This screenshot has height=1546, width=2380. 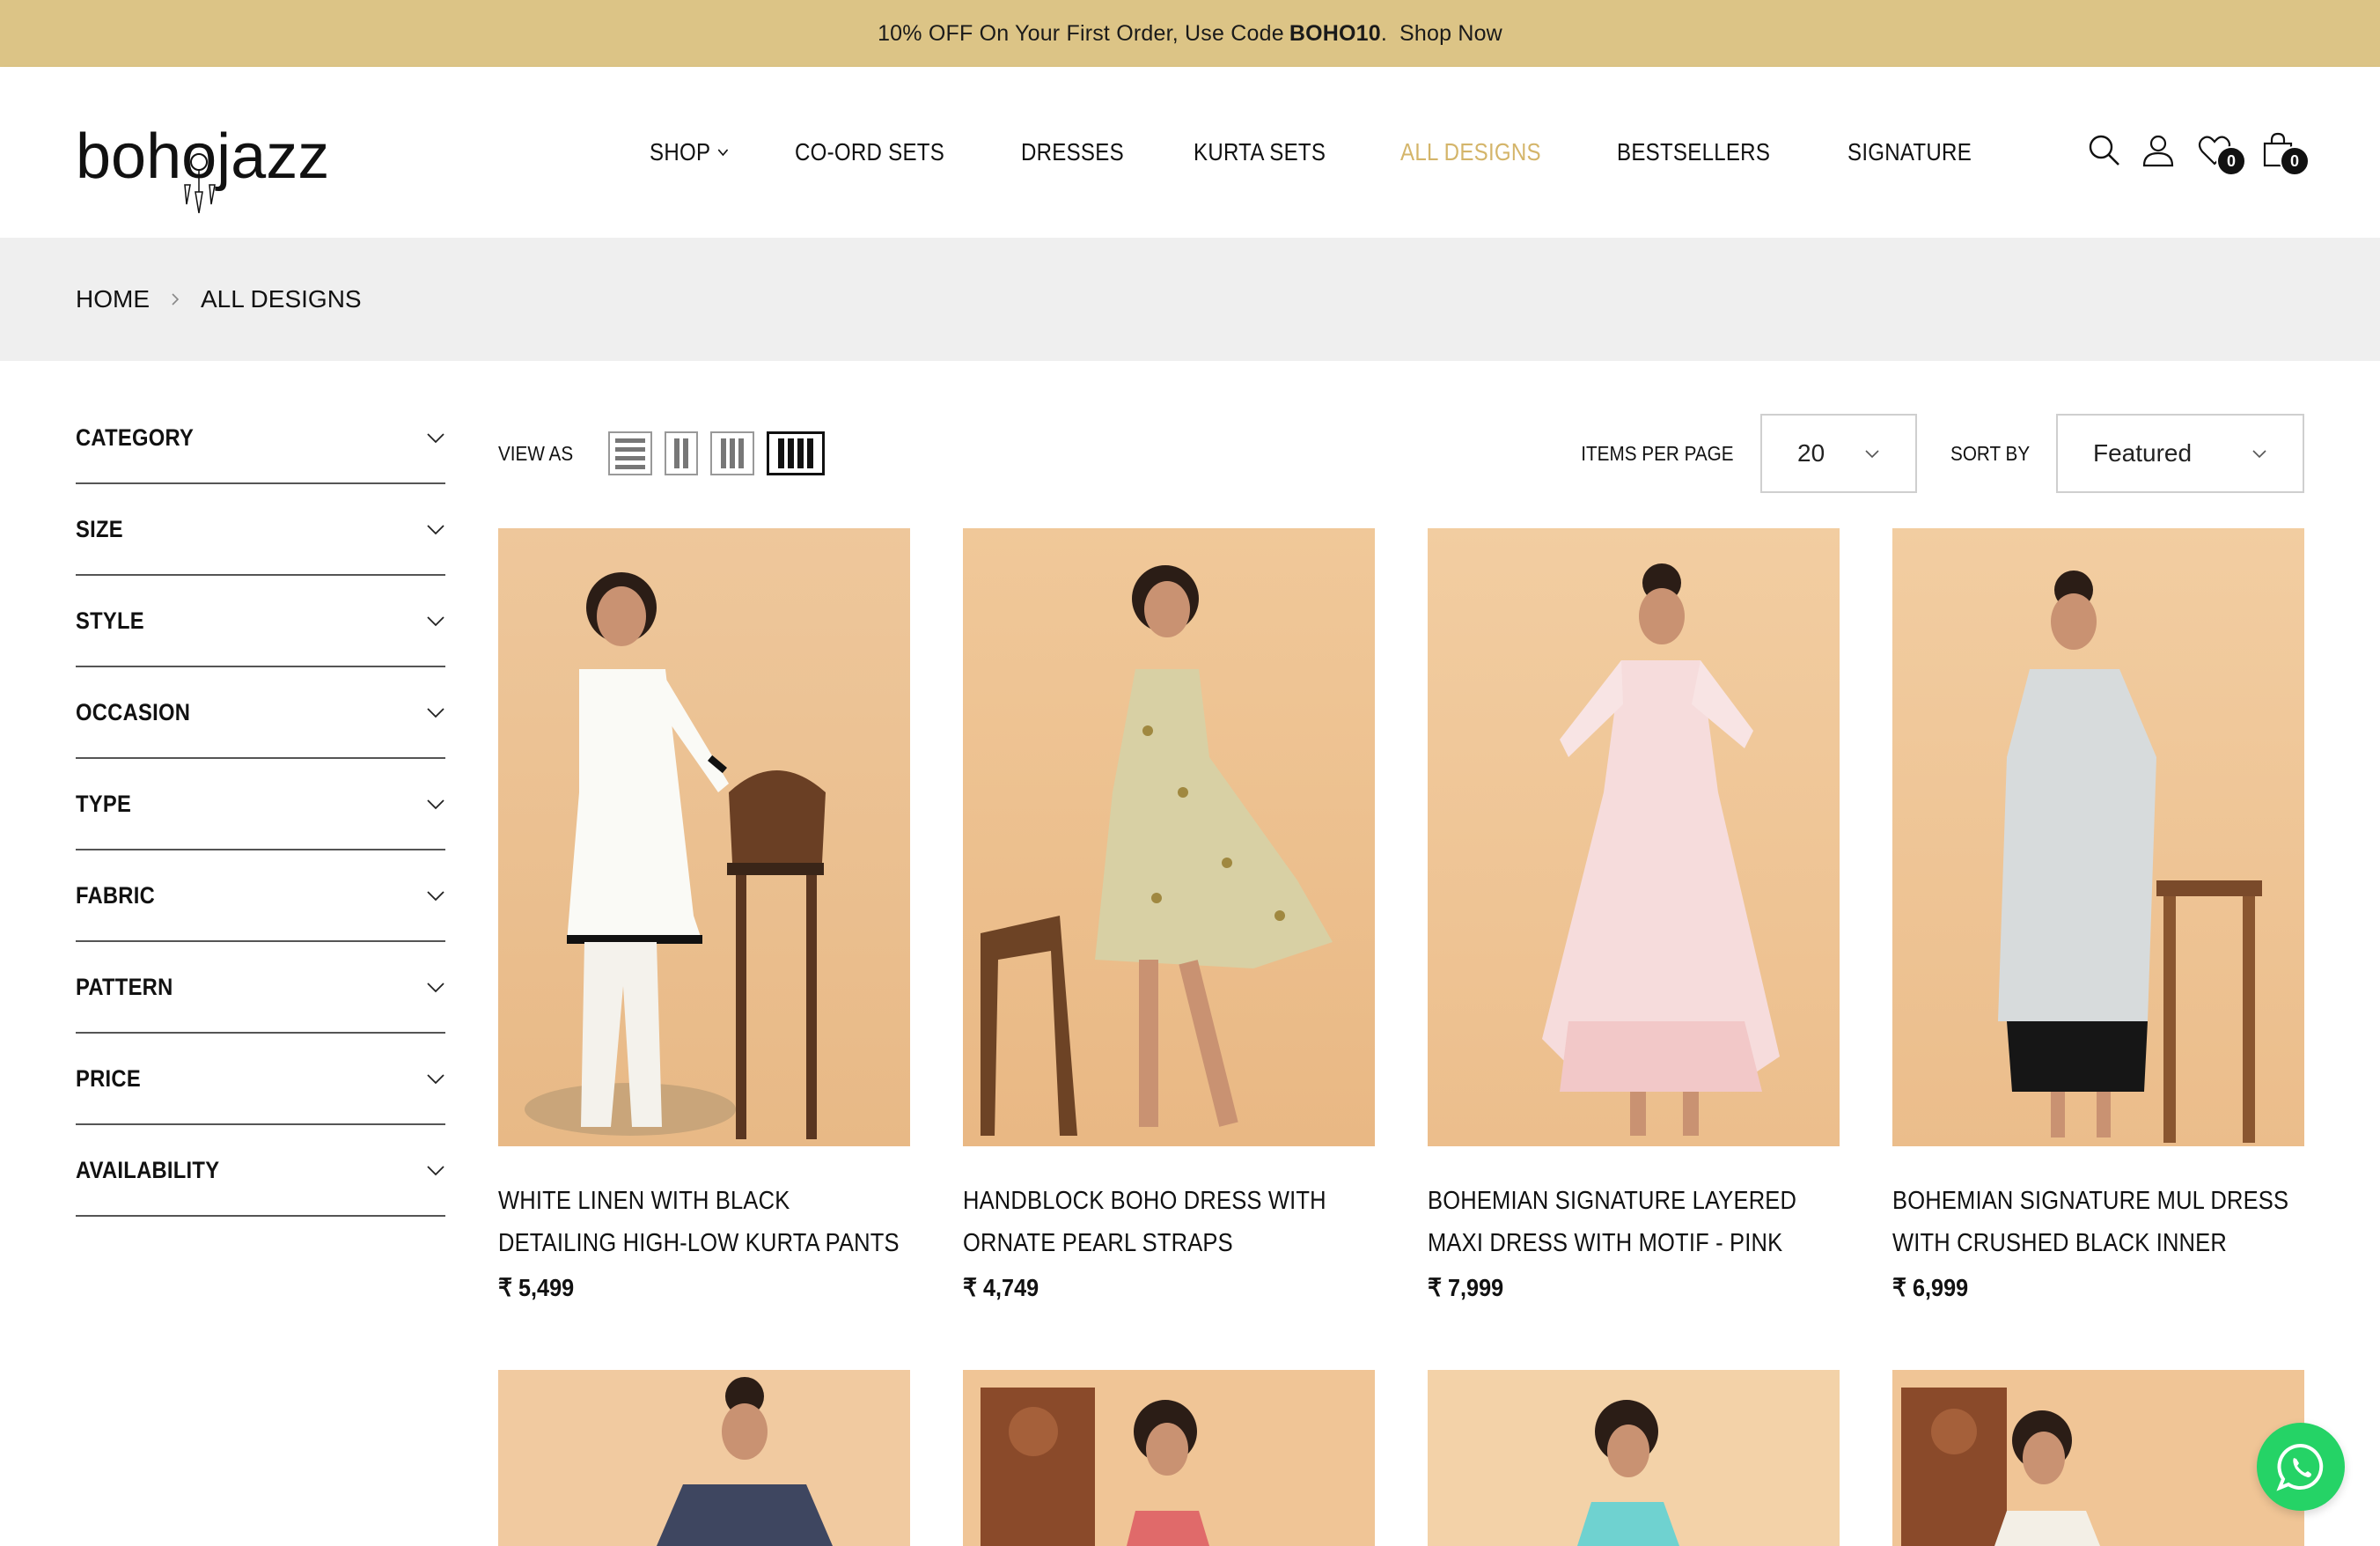 I want to click on nav-kurta-sets: KURTA SETS, so click(x=1260, y=152).